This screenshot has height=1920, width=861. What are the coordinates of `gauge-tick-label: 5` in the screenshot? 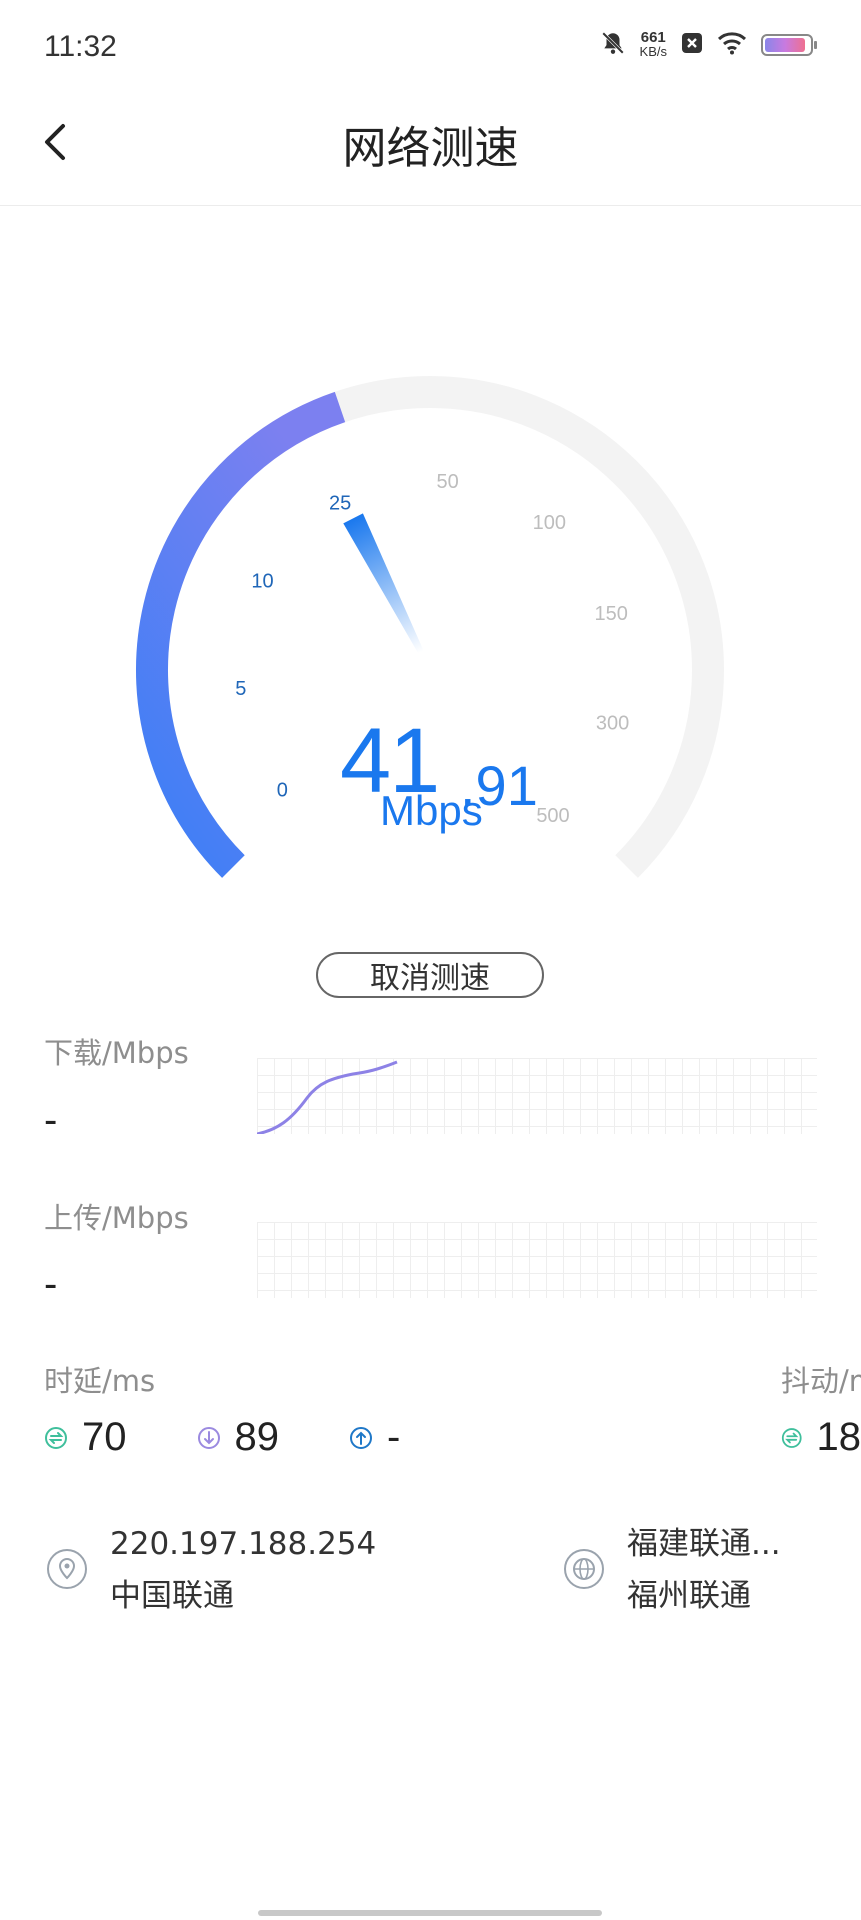 It's located at (240, 689).